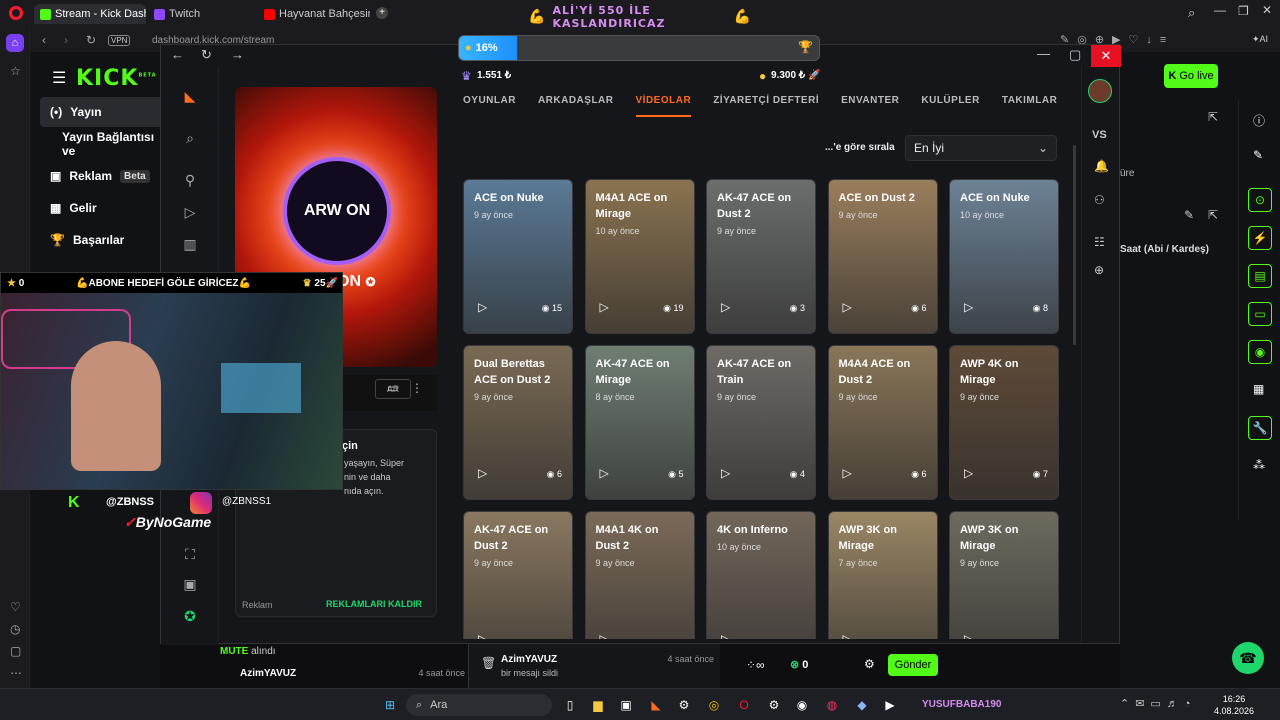  I want to click on forward-icon: ›, so click(66, 40).